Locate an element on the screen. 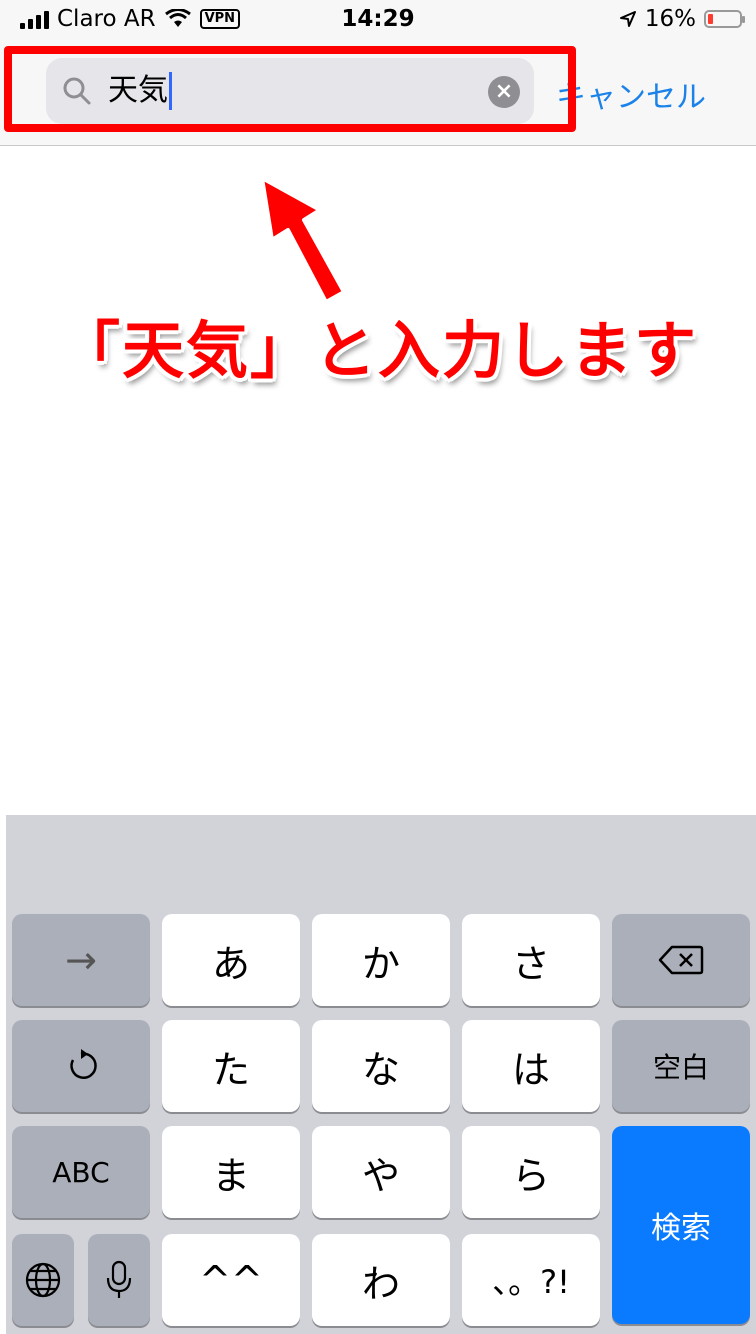  delete-button is located at coordinates (681, 960).